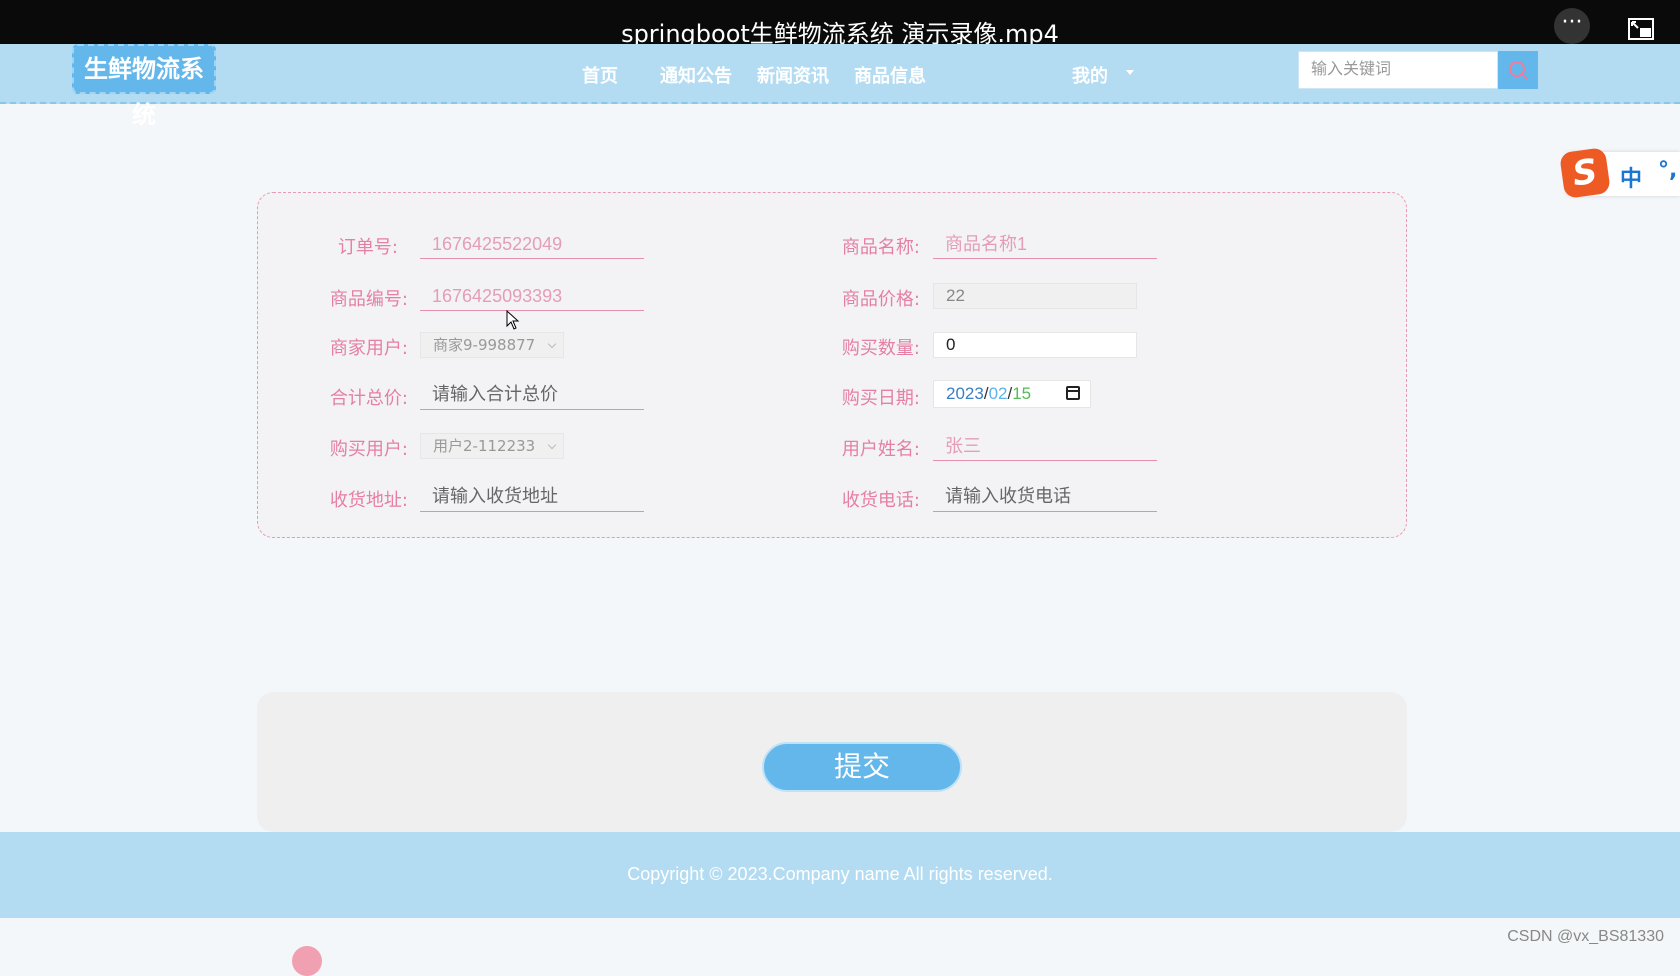 The width and height of the screenshot is (1680, 976). Describe the element at coordinates (1045, 446) in the screenshot. I see `user-name-field: 张三` at that location.